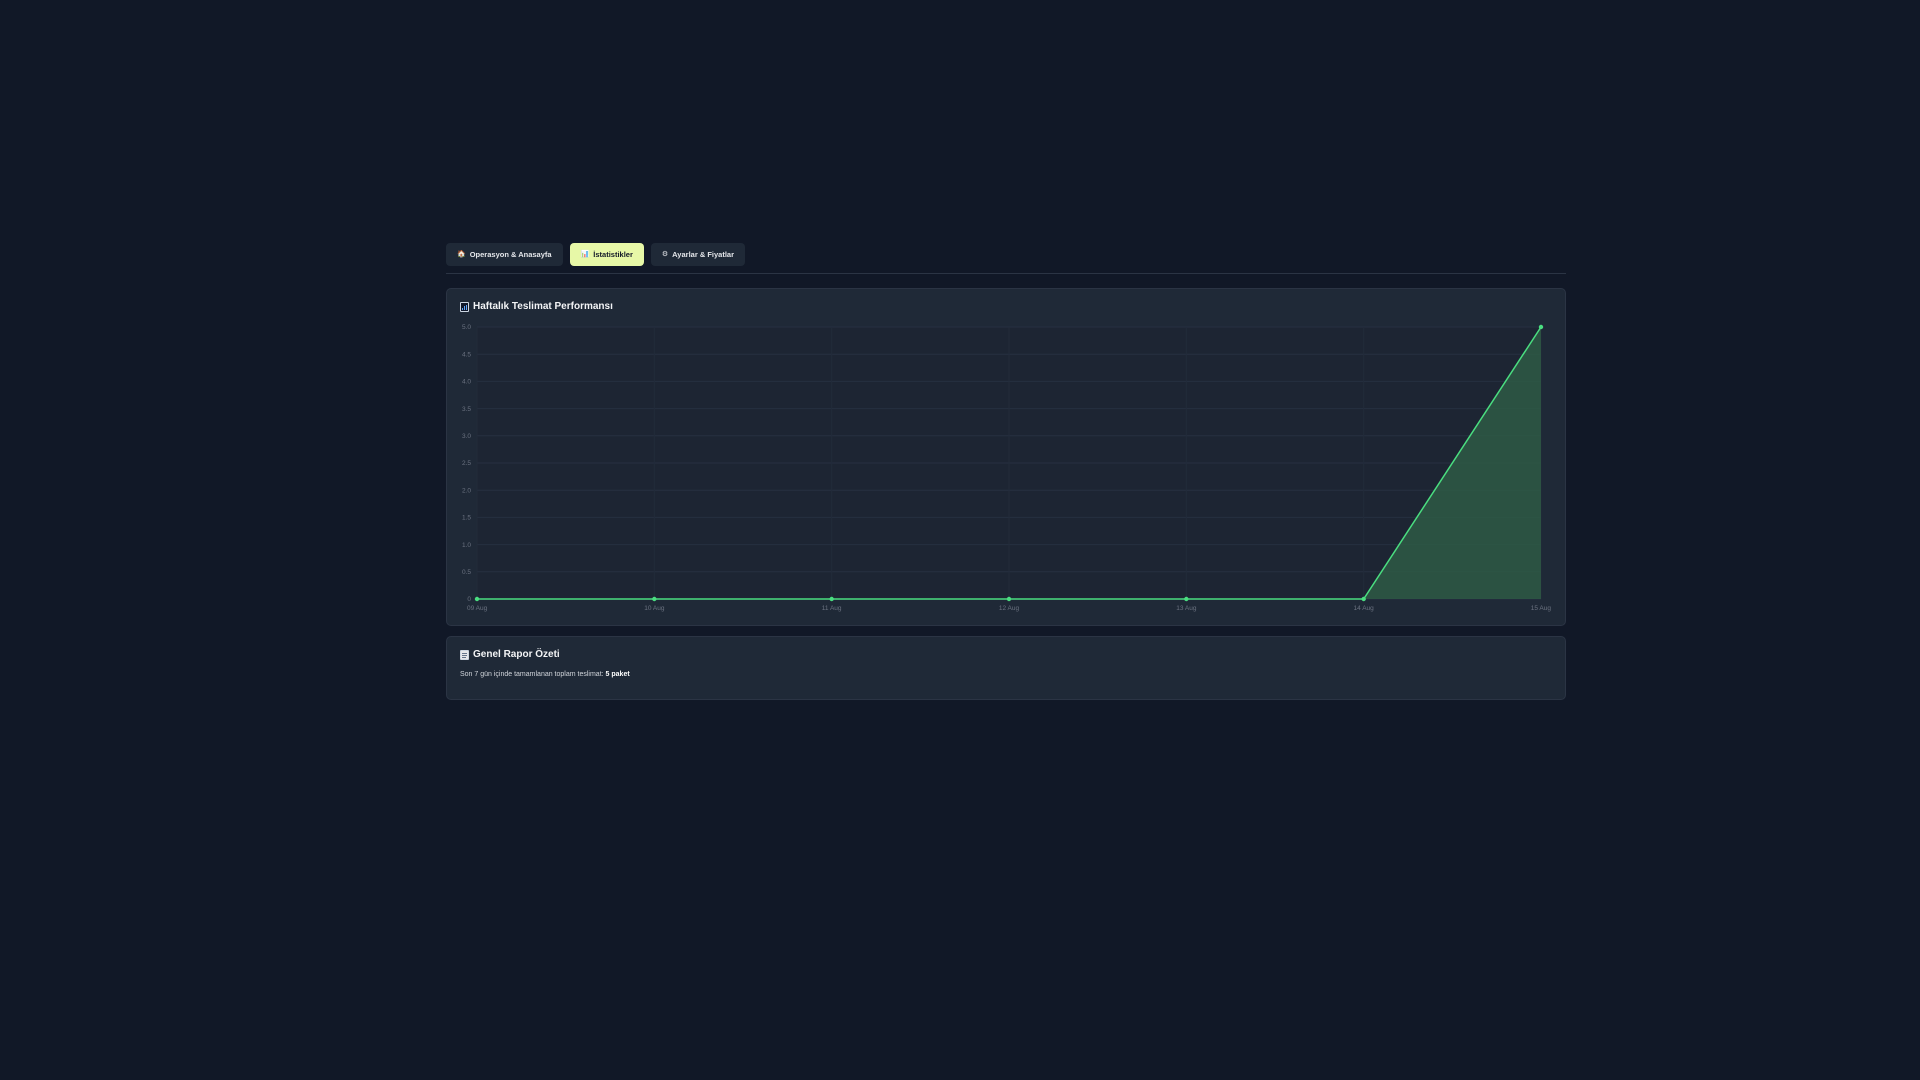  I want to click on y-tick-label: 0, so click(469, 599).